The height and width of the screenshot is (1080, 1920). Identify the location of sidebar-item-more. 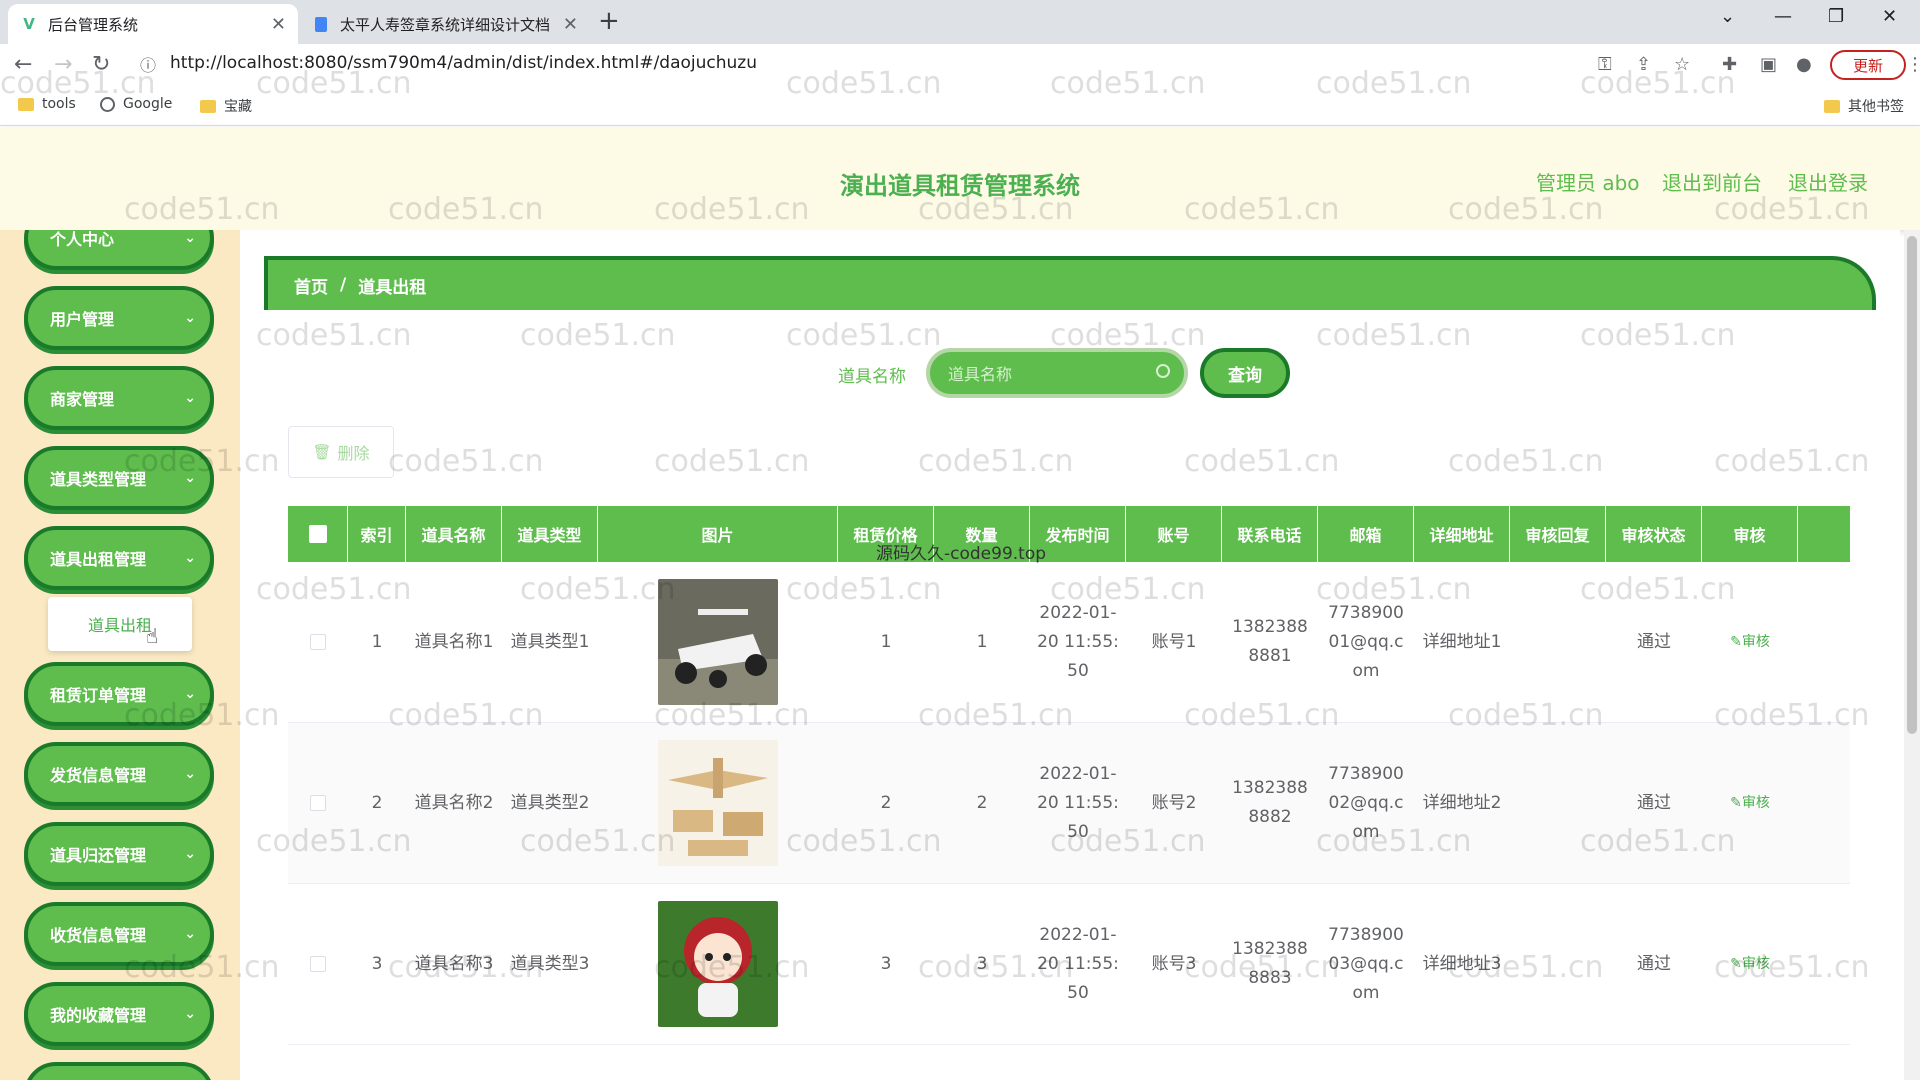
(119, 1071).